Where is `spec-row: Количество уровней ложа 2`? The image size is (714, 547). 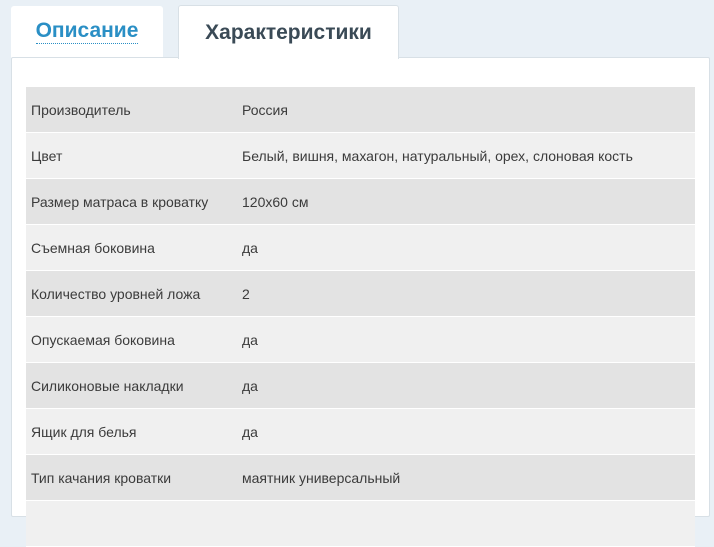 spec-row: Количество уровней ложа 2 is located at coordinates (360, 293).